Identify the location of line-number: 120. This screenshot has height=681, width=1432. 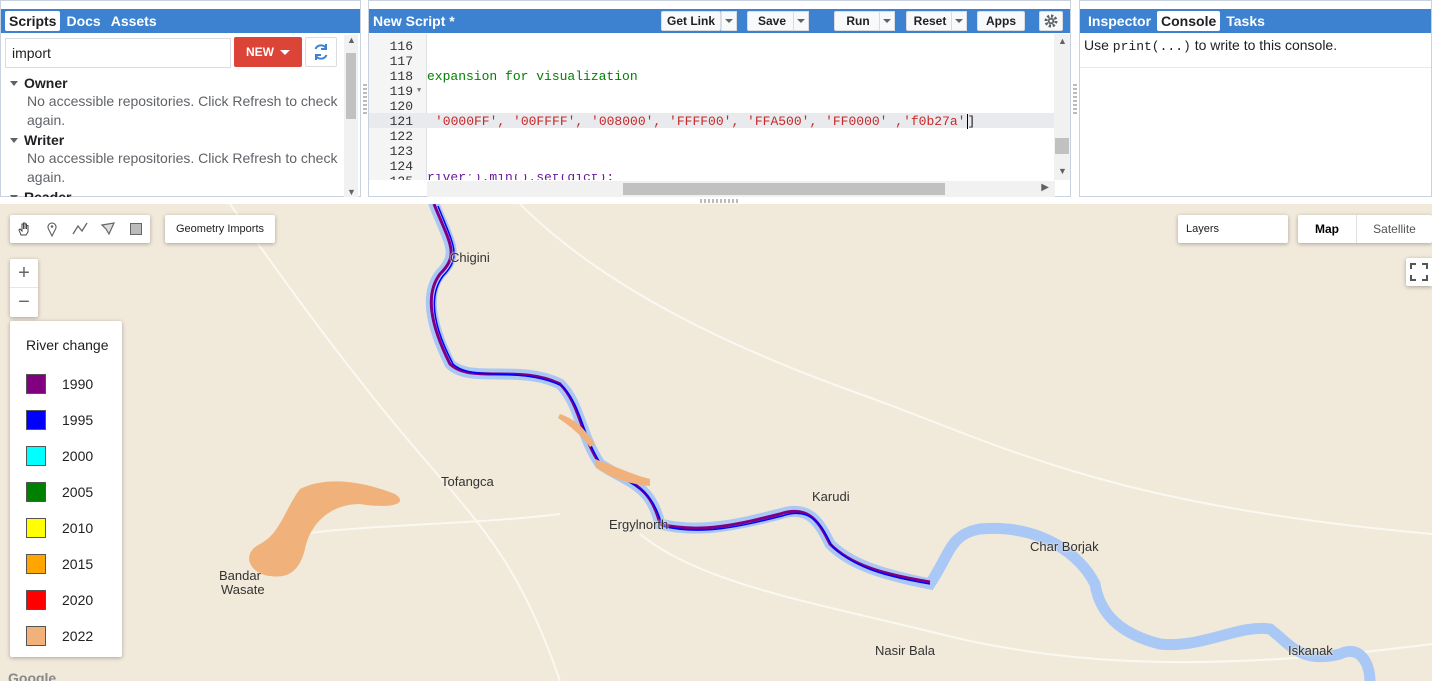
(401, 106).